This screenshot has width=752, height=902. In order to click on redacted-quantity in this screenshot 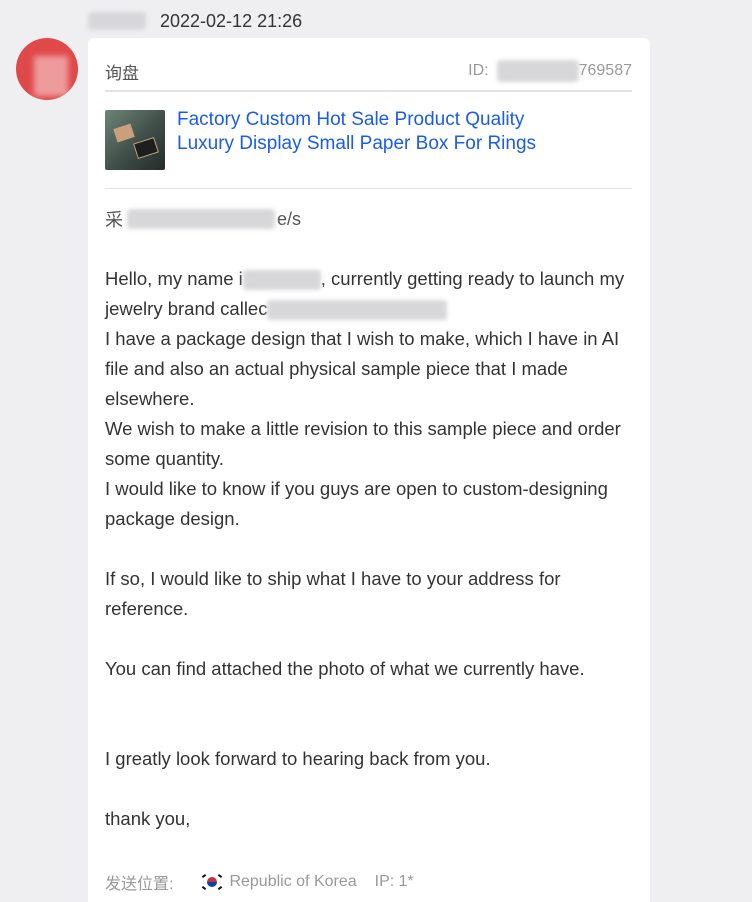, I will do `click(201, 219)`.